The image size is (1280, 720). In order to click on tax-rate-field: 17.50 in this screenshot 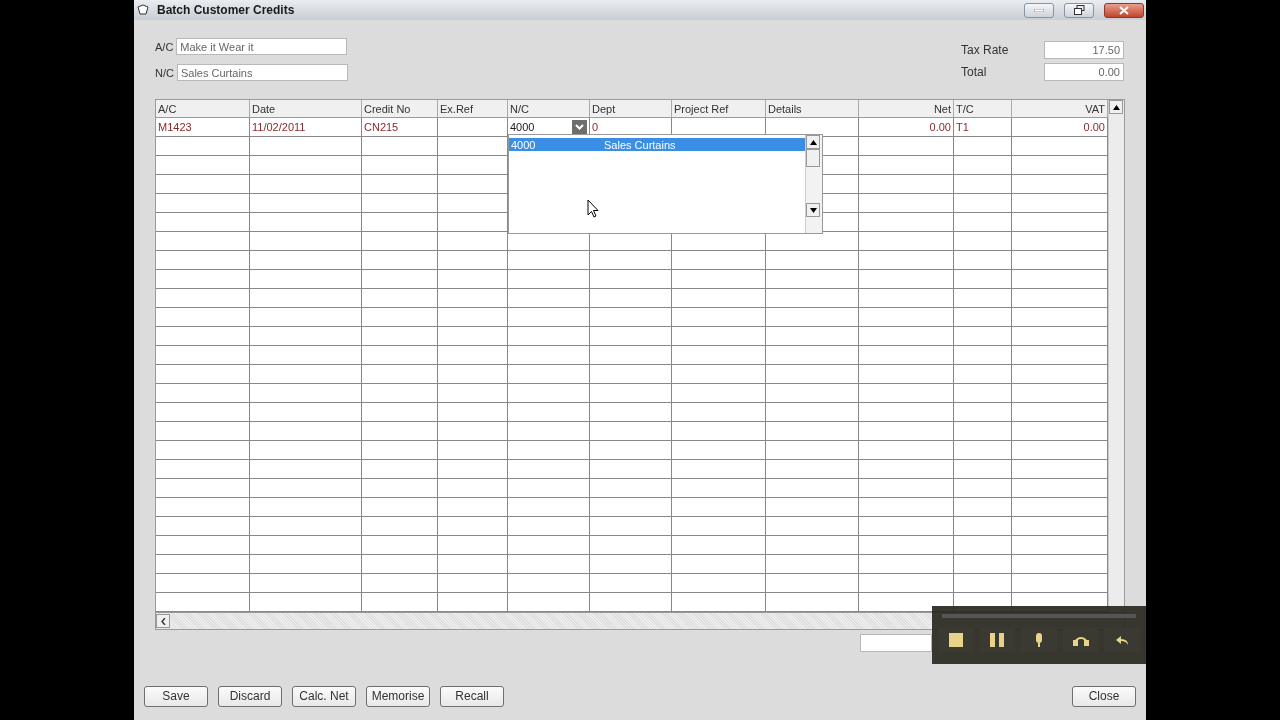, I will do `click(1084, 50)`.